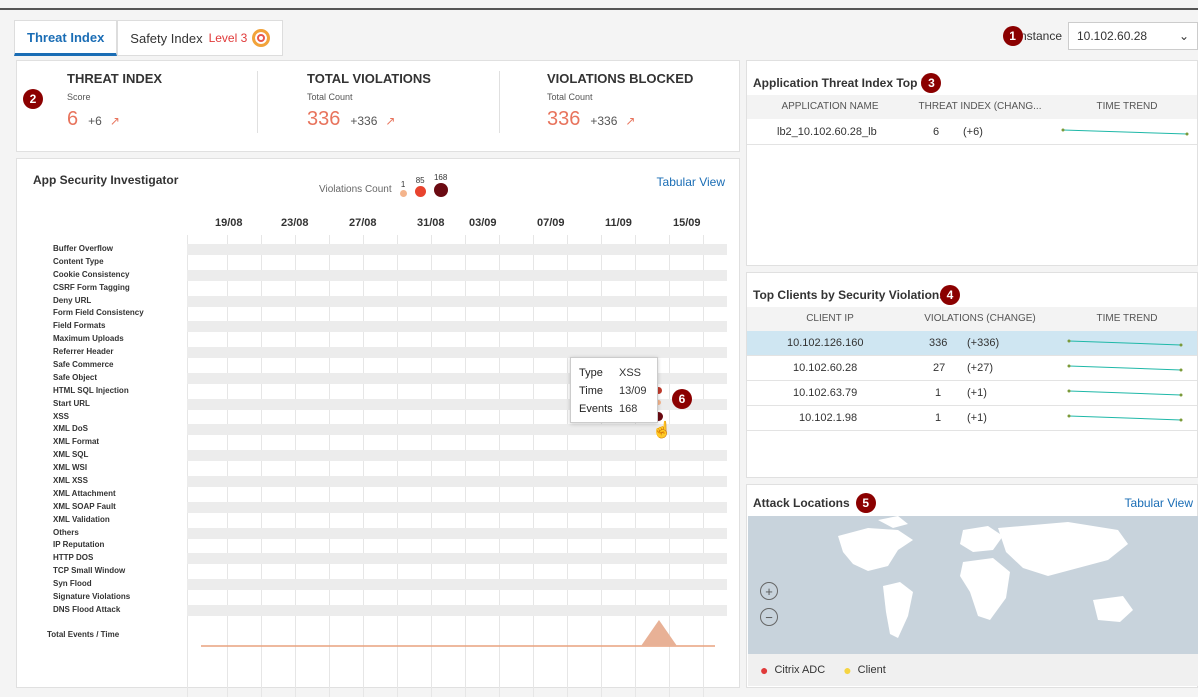  Describe the element at coordinates (83, 634) in the screenshot. I see `total-events-label: Total Events / Time` at that location.